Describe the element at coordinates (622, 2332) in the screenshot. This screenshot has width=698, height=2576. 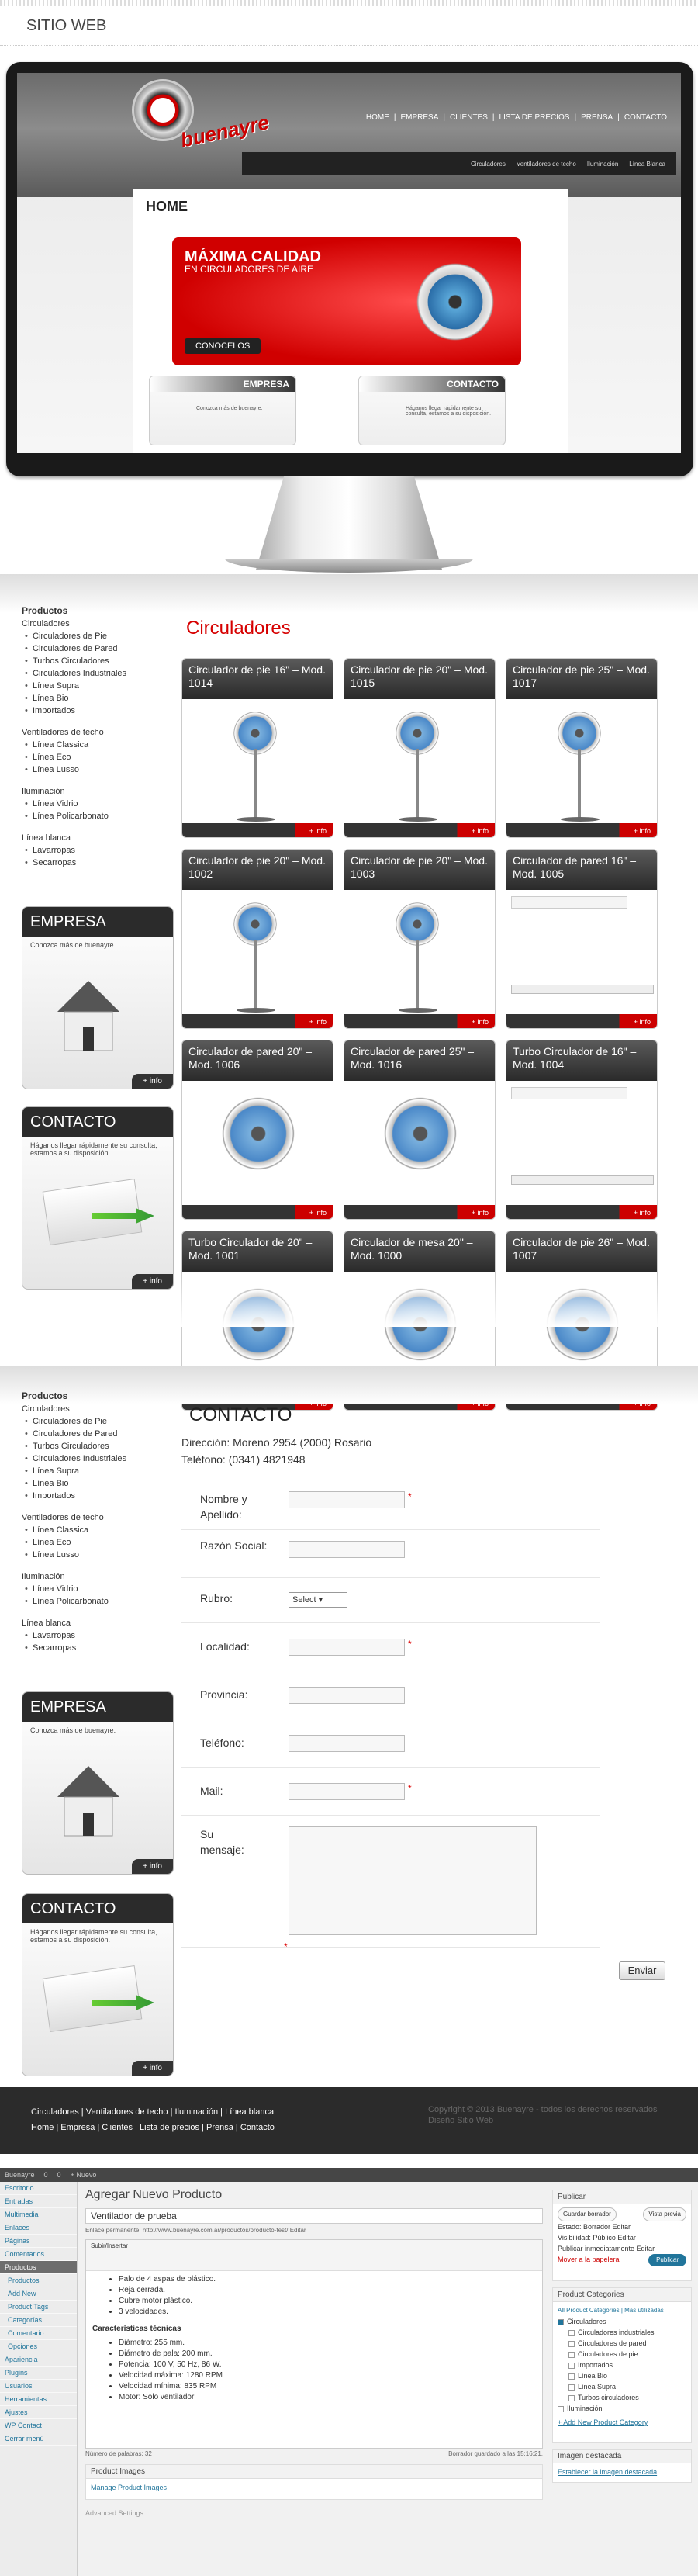
I see `category-checkbox: Circuladores industriales` at that location.